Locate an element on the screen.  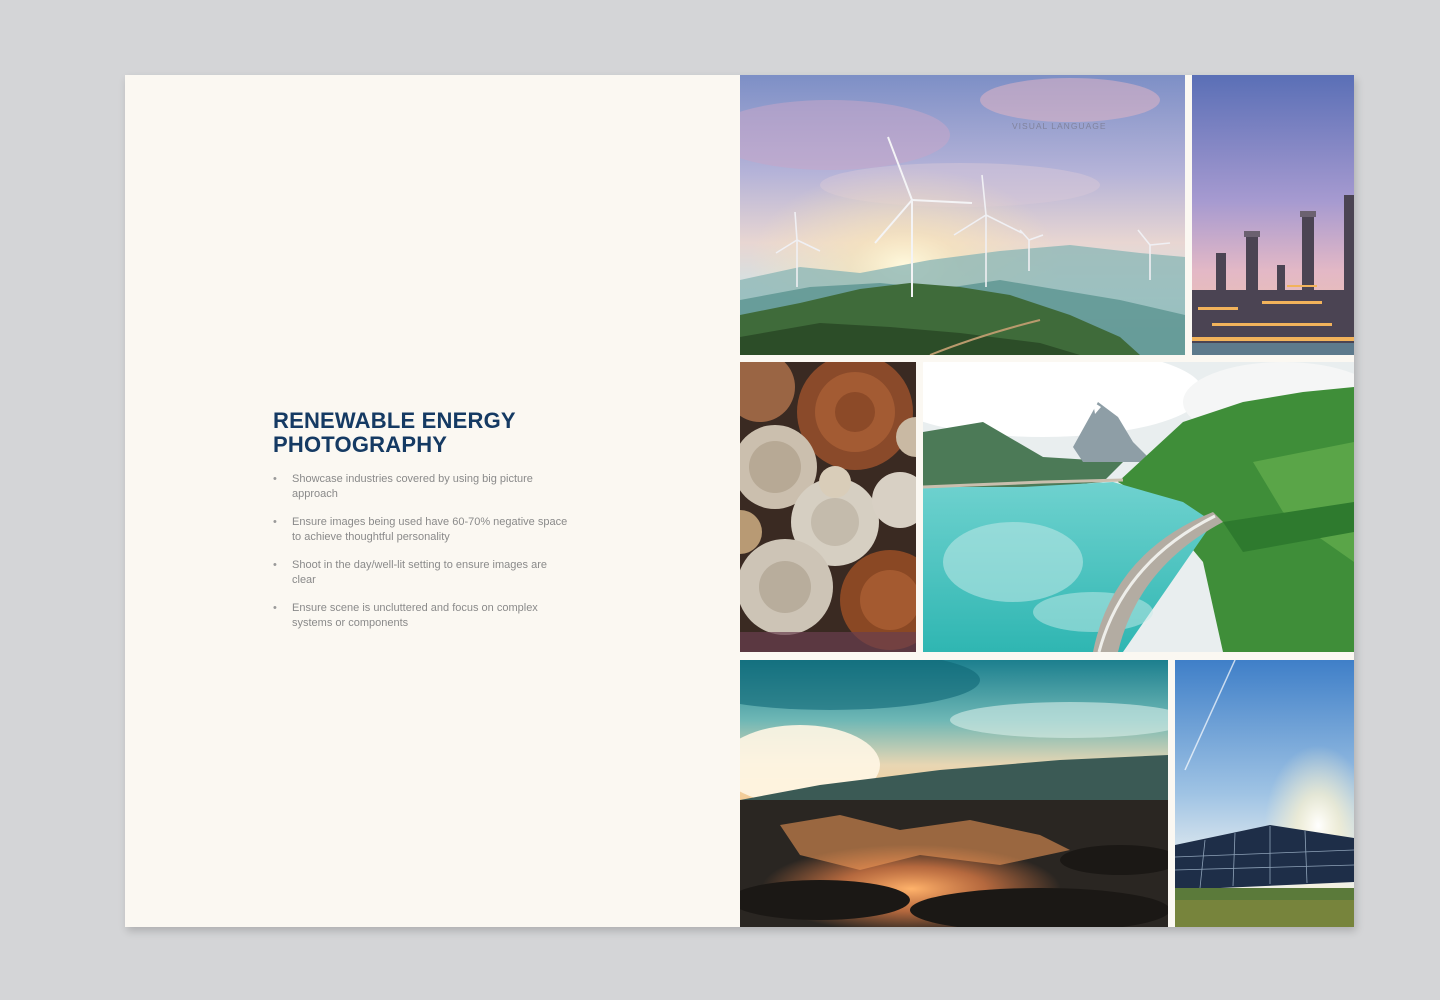
wind-turbines-photo is located at coordinates (962, 215).